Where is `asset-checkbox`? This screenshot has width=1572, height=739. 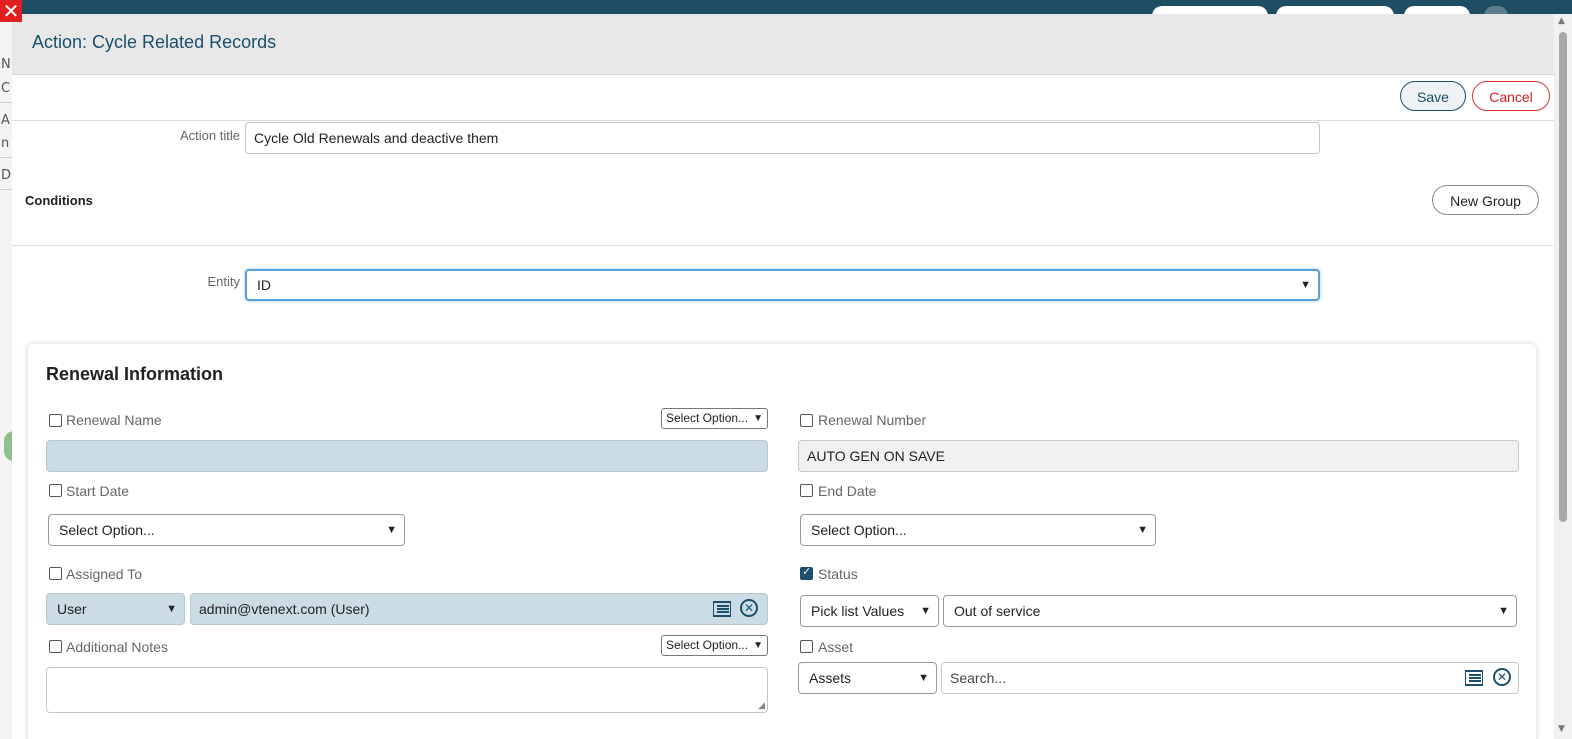 asset-checkbox is located at coordinates (806, 646).